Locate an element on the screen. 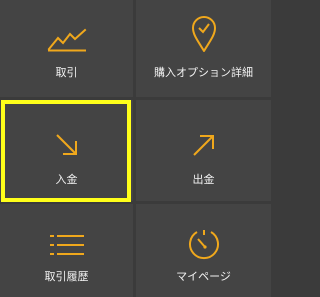  menu-tile-my-page: マイページ is located at coordinates (203, 250).